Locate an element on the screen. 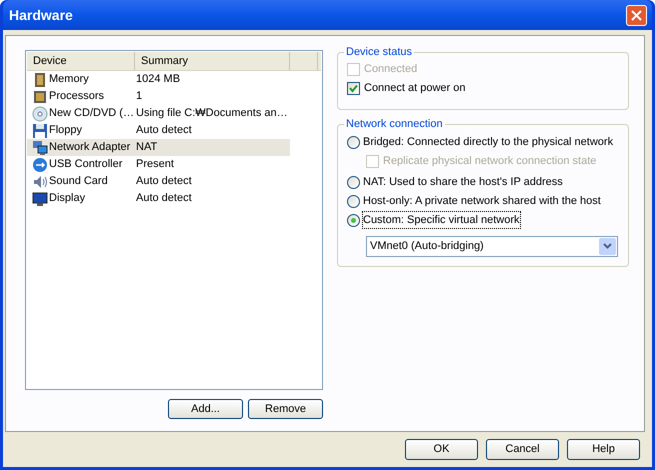 The height and width of the screenshot is (470, 655). device-name: Sound Card is located at coordinates (78, 182).